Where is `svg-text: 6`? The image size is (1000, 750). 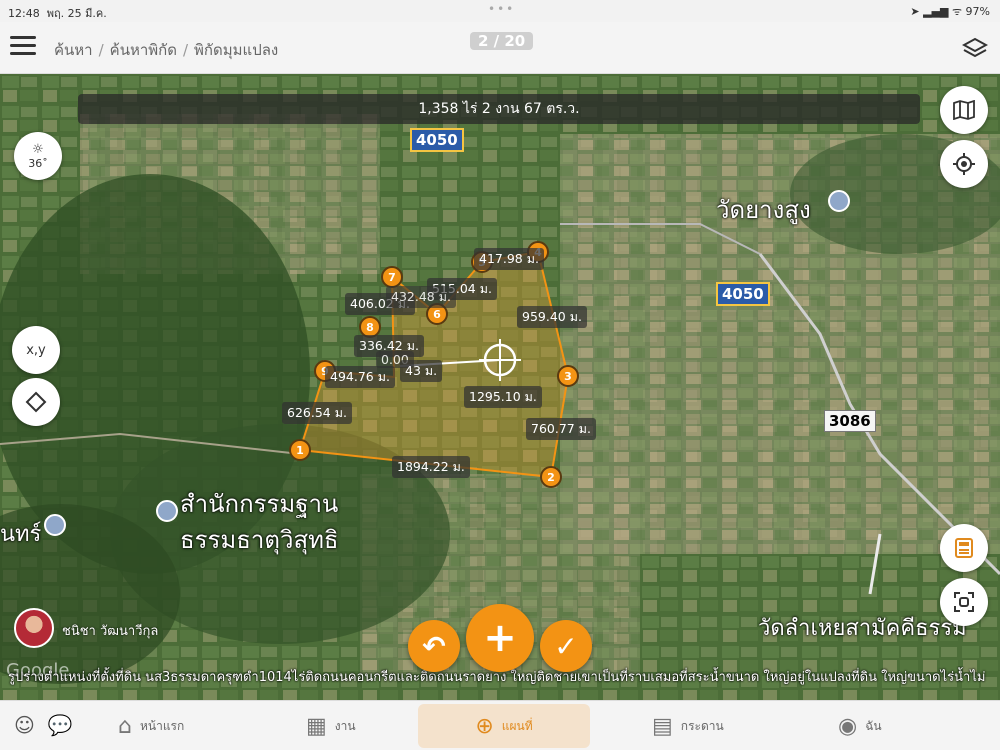 svg-text: 6 is located at coordinates (437, 314).